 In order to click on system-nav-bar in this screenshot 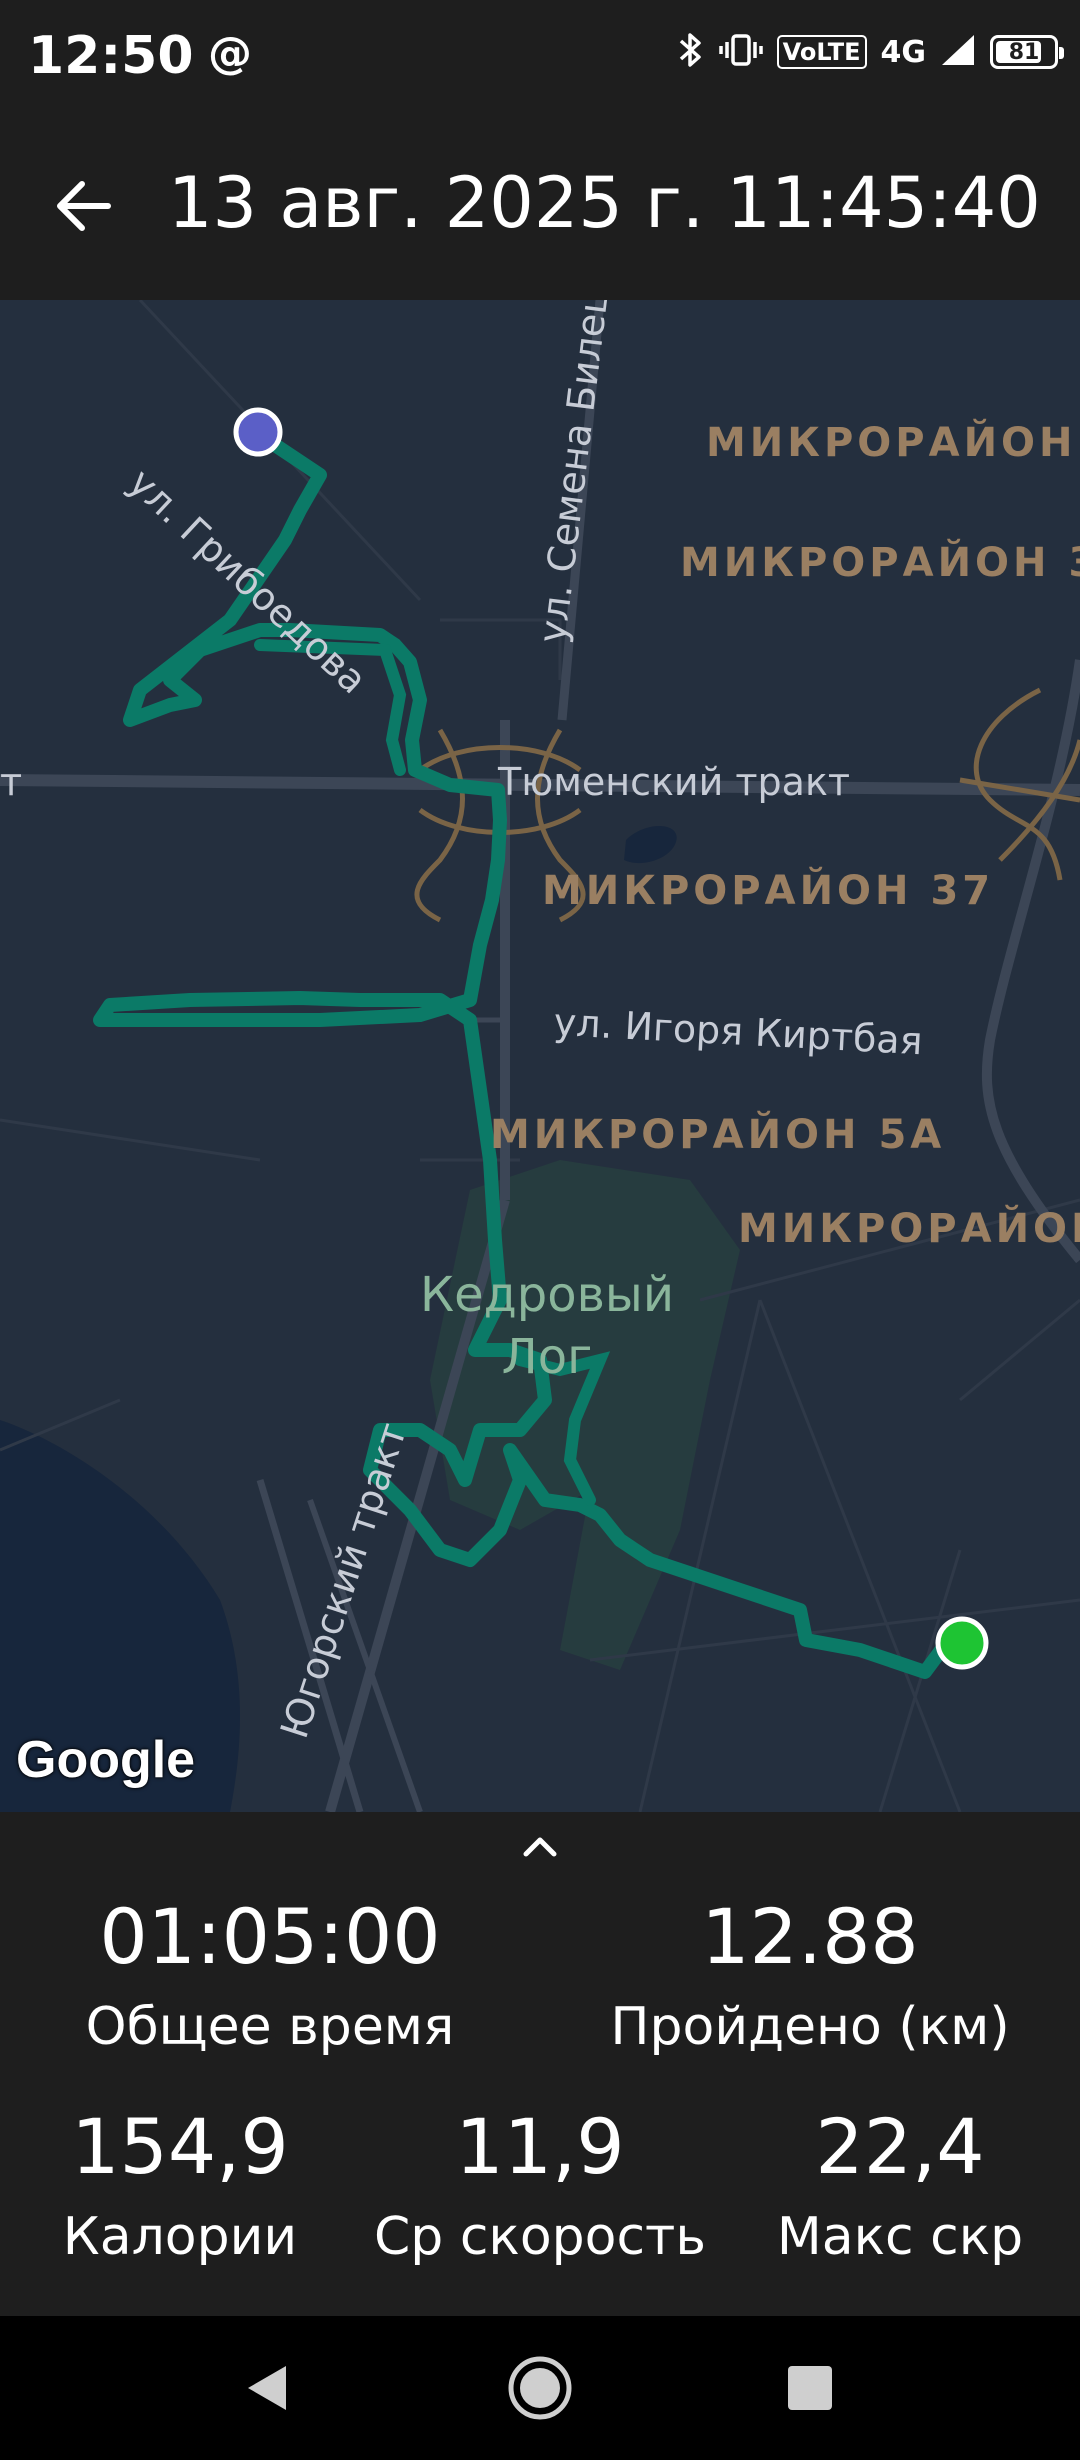, I will do `click(540, 2388)`.